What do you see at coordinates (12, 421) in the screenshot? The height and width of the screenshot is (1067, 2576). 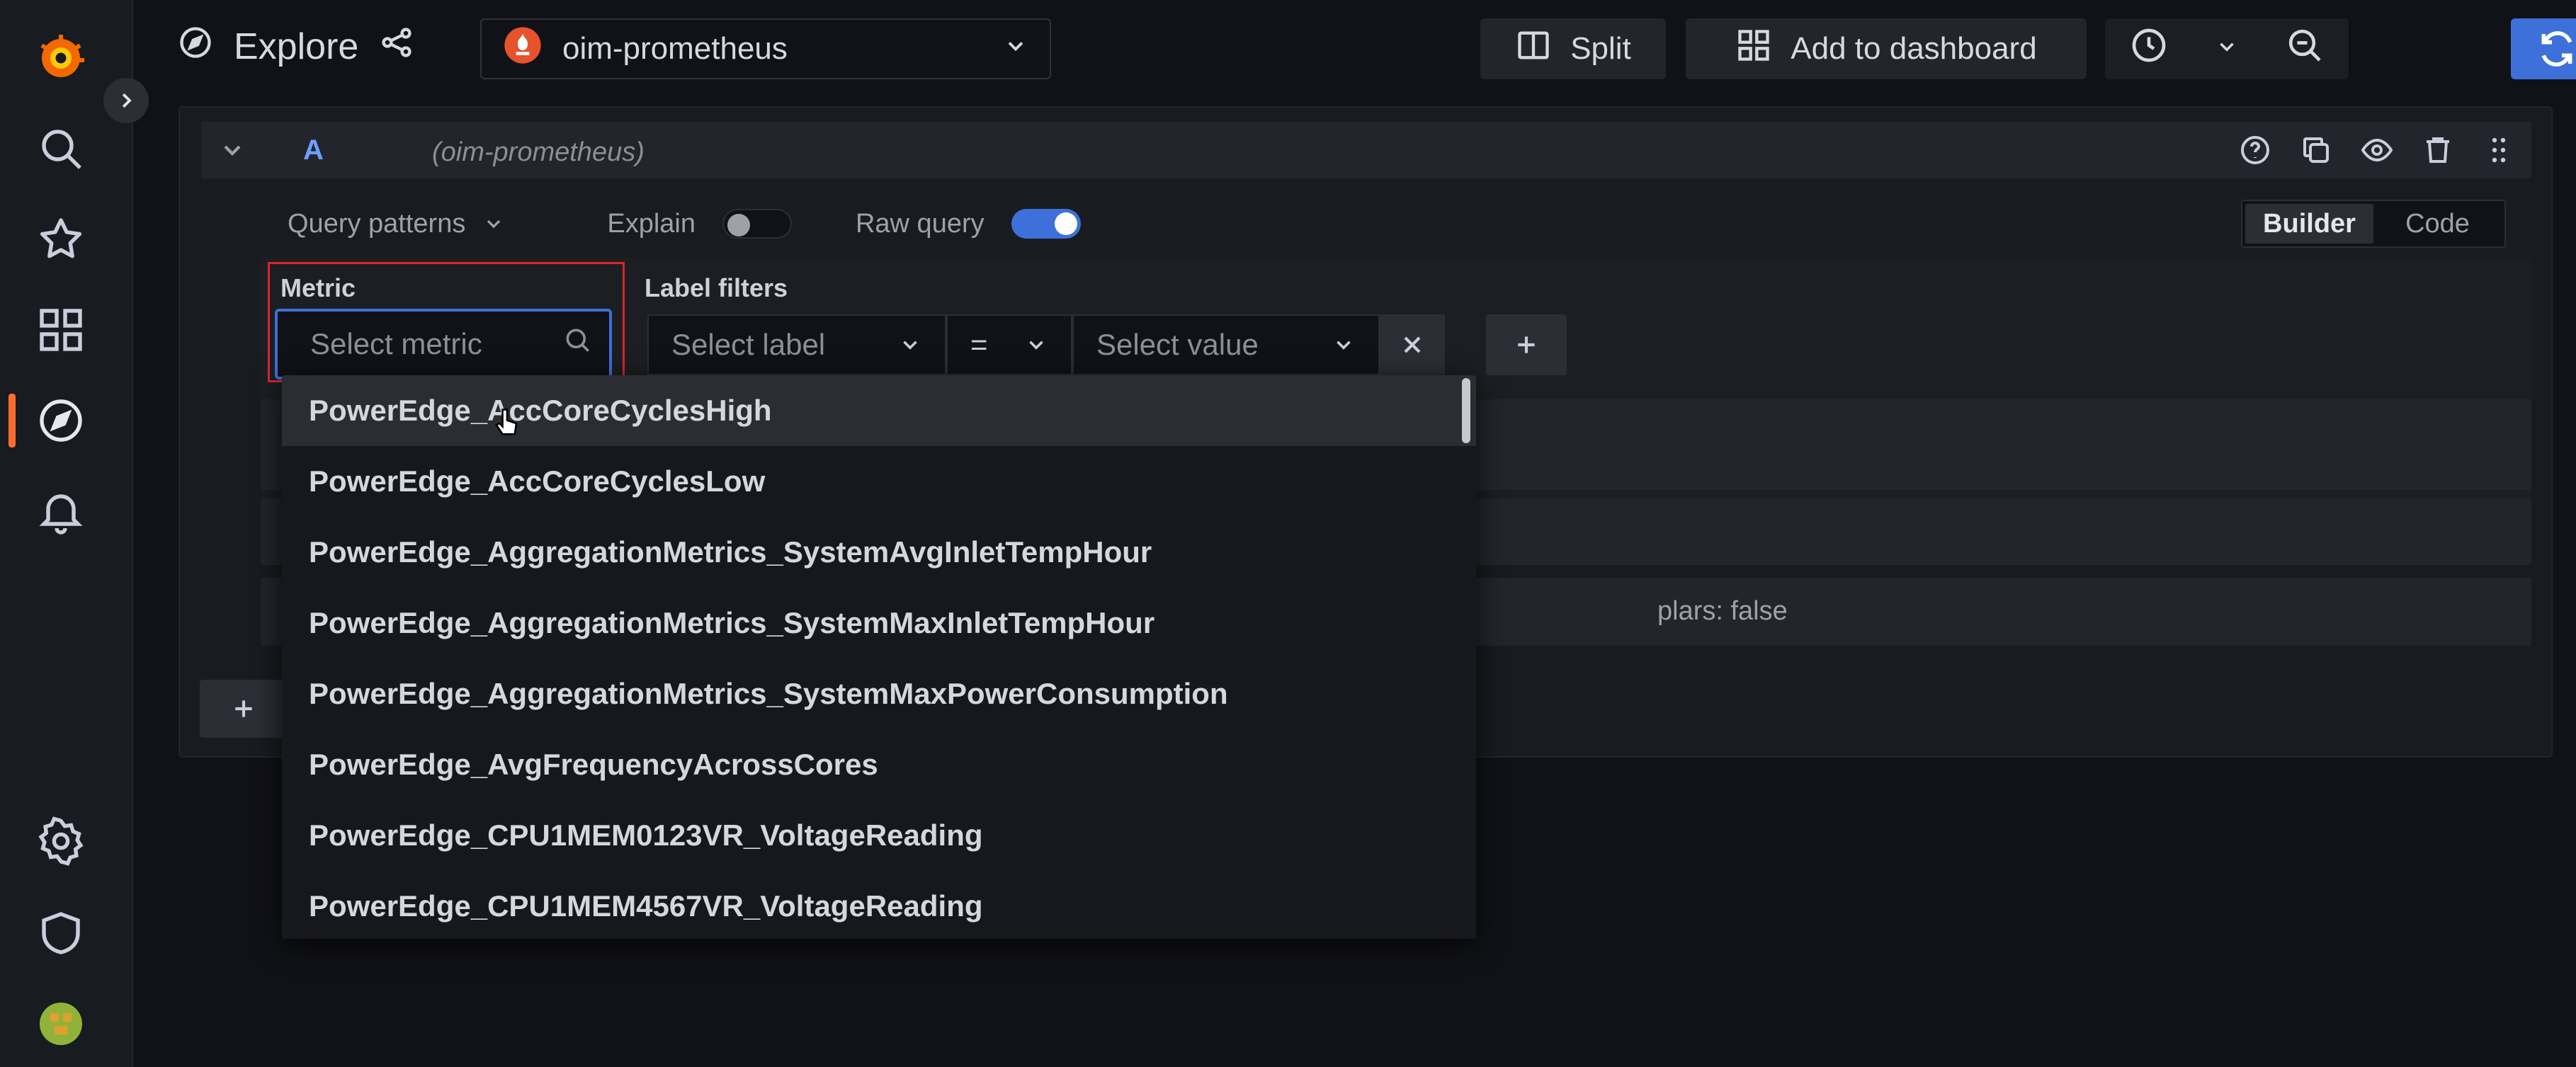 I see `active-nav-indicator` at bounding box center [12, 421].